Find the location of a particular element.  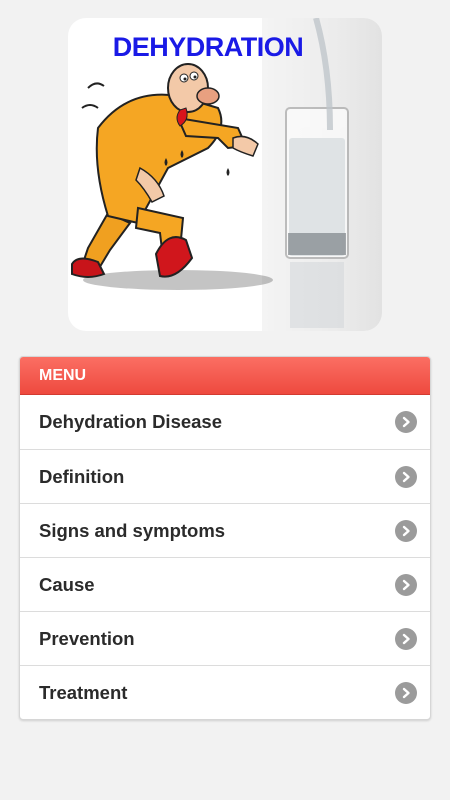

menu-item-treatment: Treatment is located at coordinates (225, 692).